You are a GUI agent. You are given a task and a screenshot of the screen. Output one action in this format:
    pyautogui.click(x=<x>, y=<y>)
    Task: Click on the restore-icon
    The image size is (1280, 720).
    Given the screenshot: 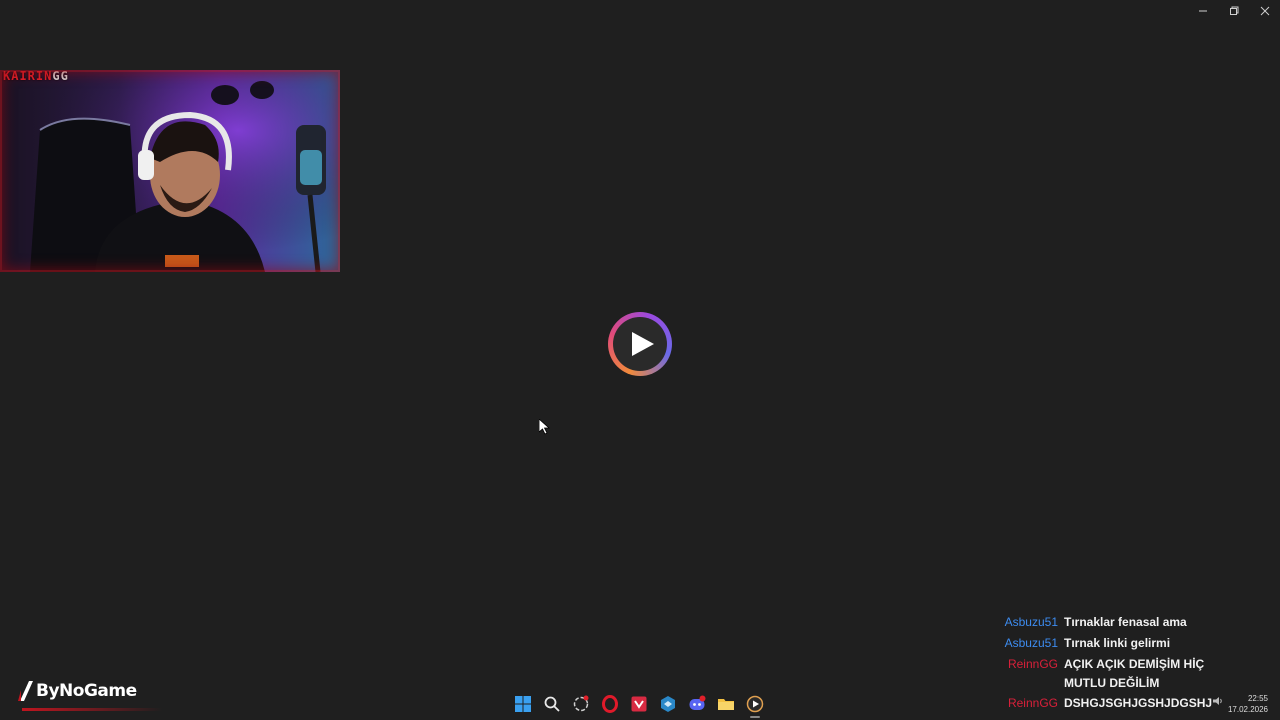 What is the action you would take?
    pyautogui.click(x=1233, y=10)
    